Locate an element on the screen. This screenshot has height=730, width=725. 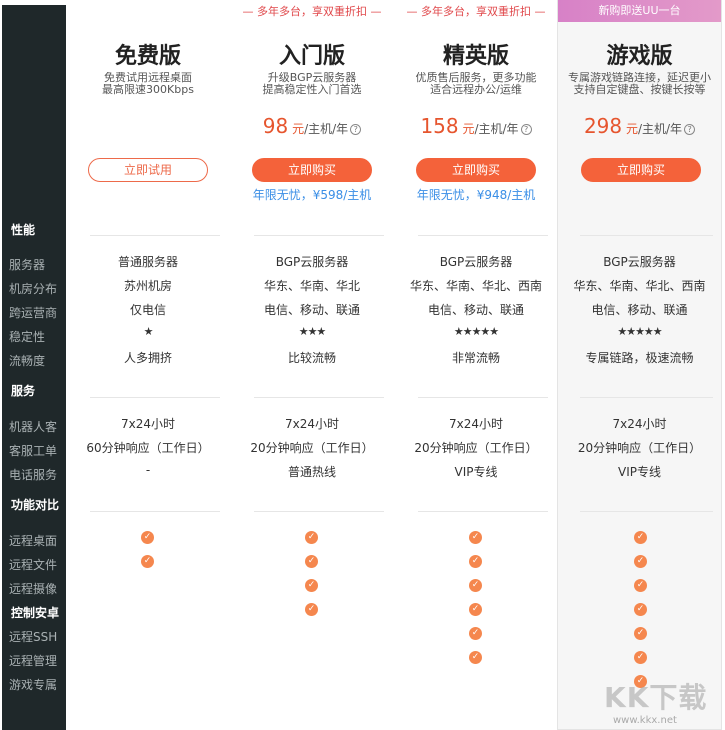
perf-cell: 华东、华南、华北 is located at coordinates (311, 286).